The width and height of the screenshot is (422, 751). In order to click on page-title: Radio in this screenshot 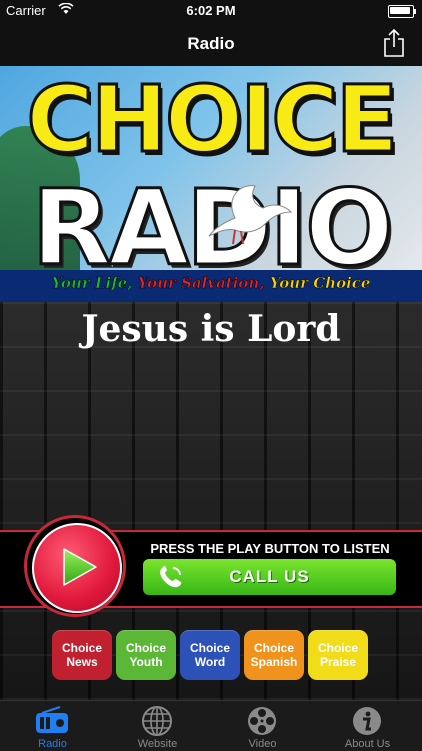, I will do `click(211, 43)`.